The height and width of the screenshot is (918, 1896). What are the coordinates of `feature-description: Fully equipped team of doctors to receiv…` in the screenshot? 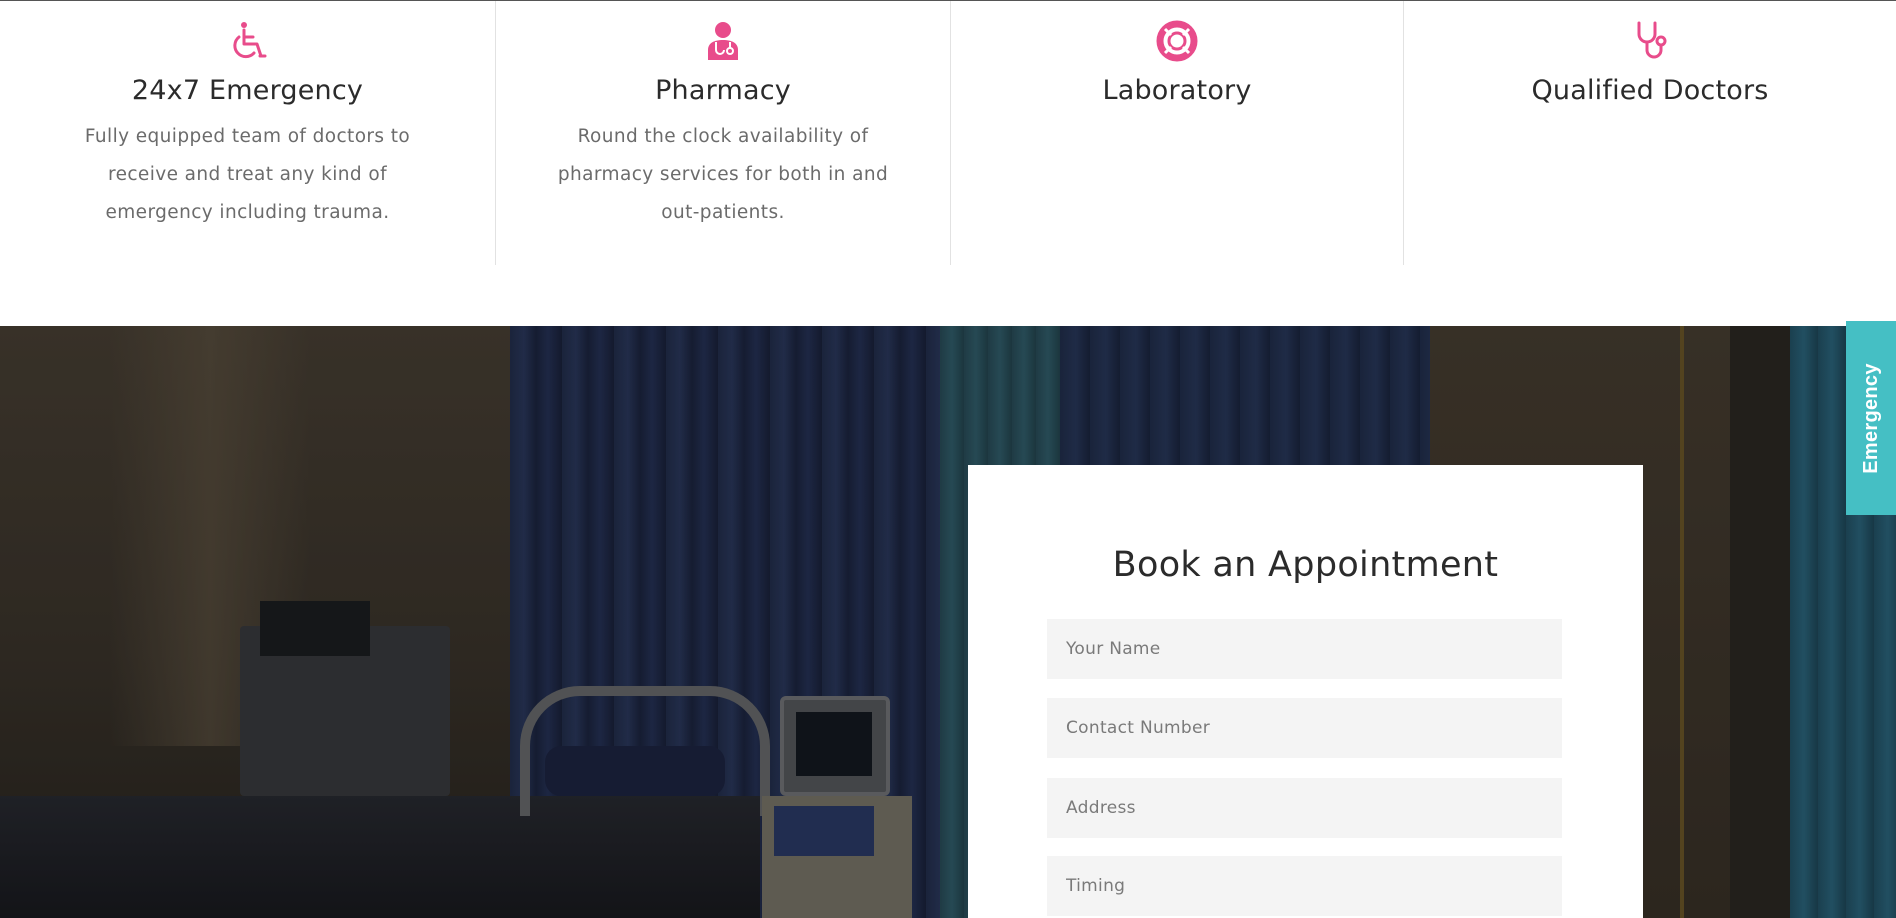 It's located at (247, 174).